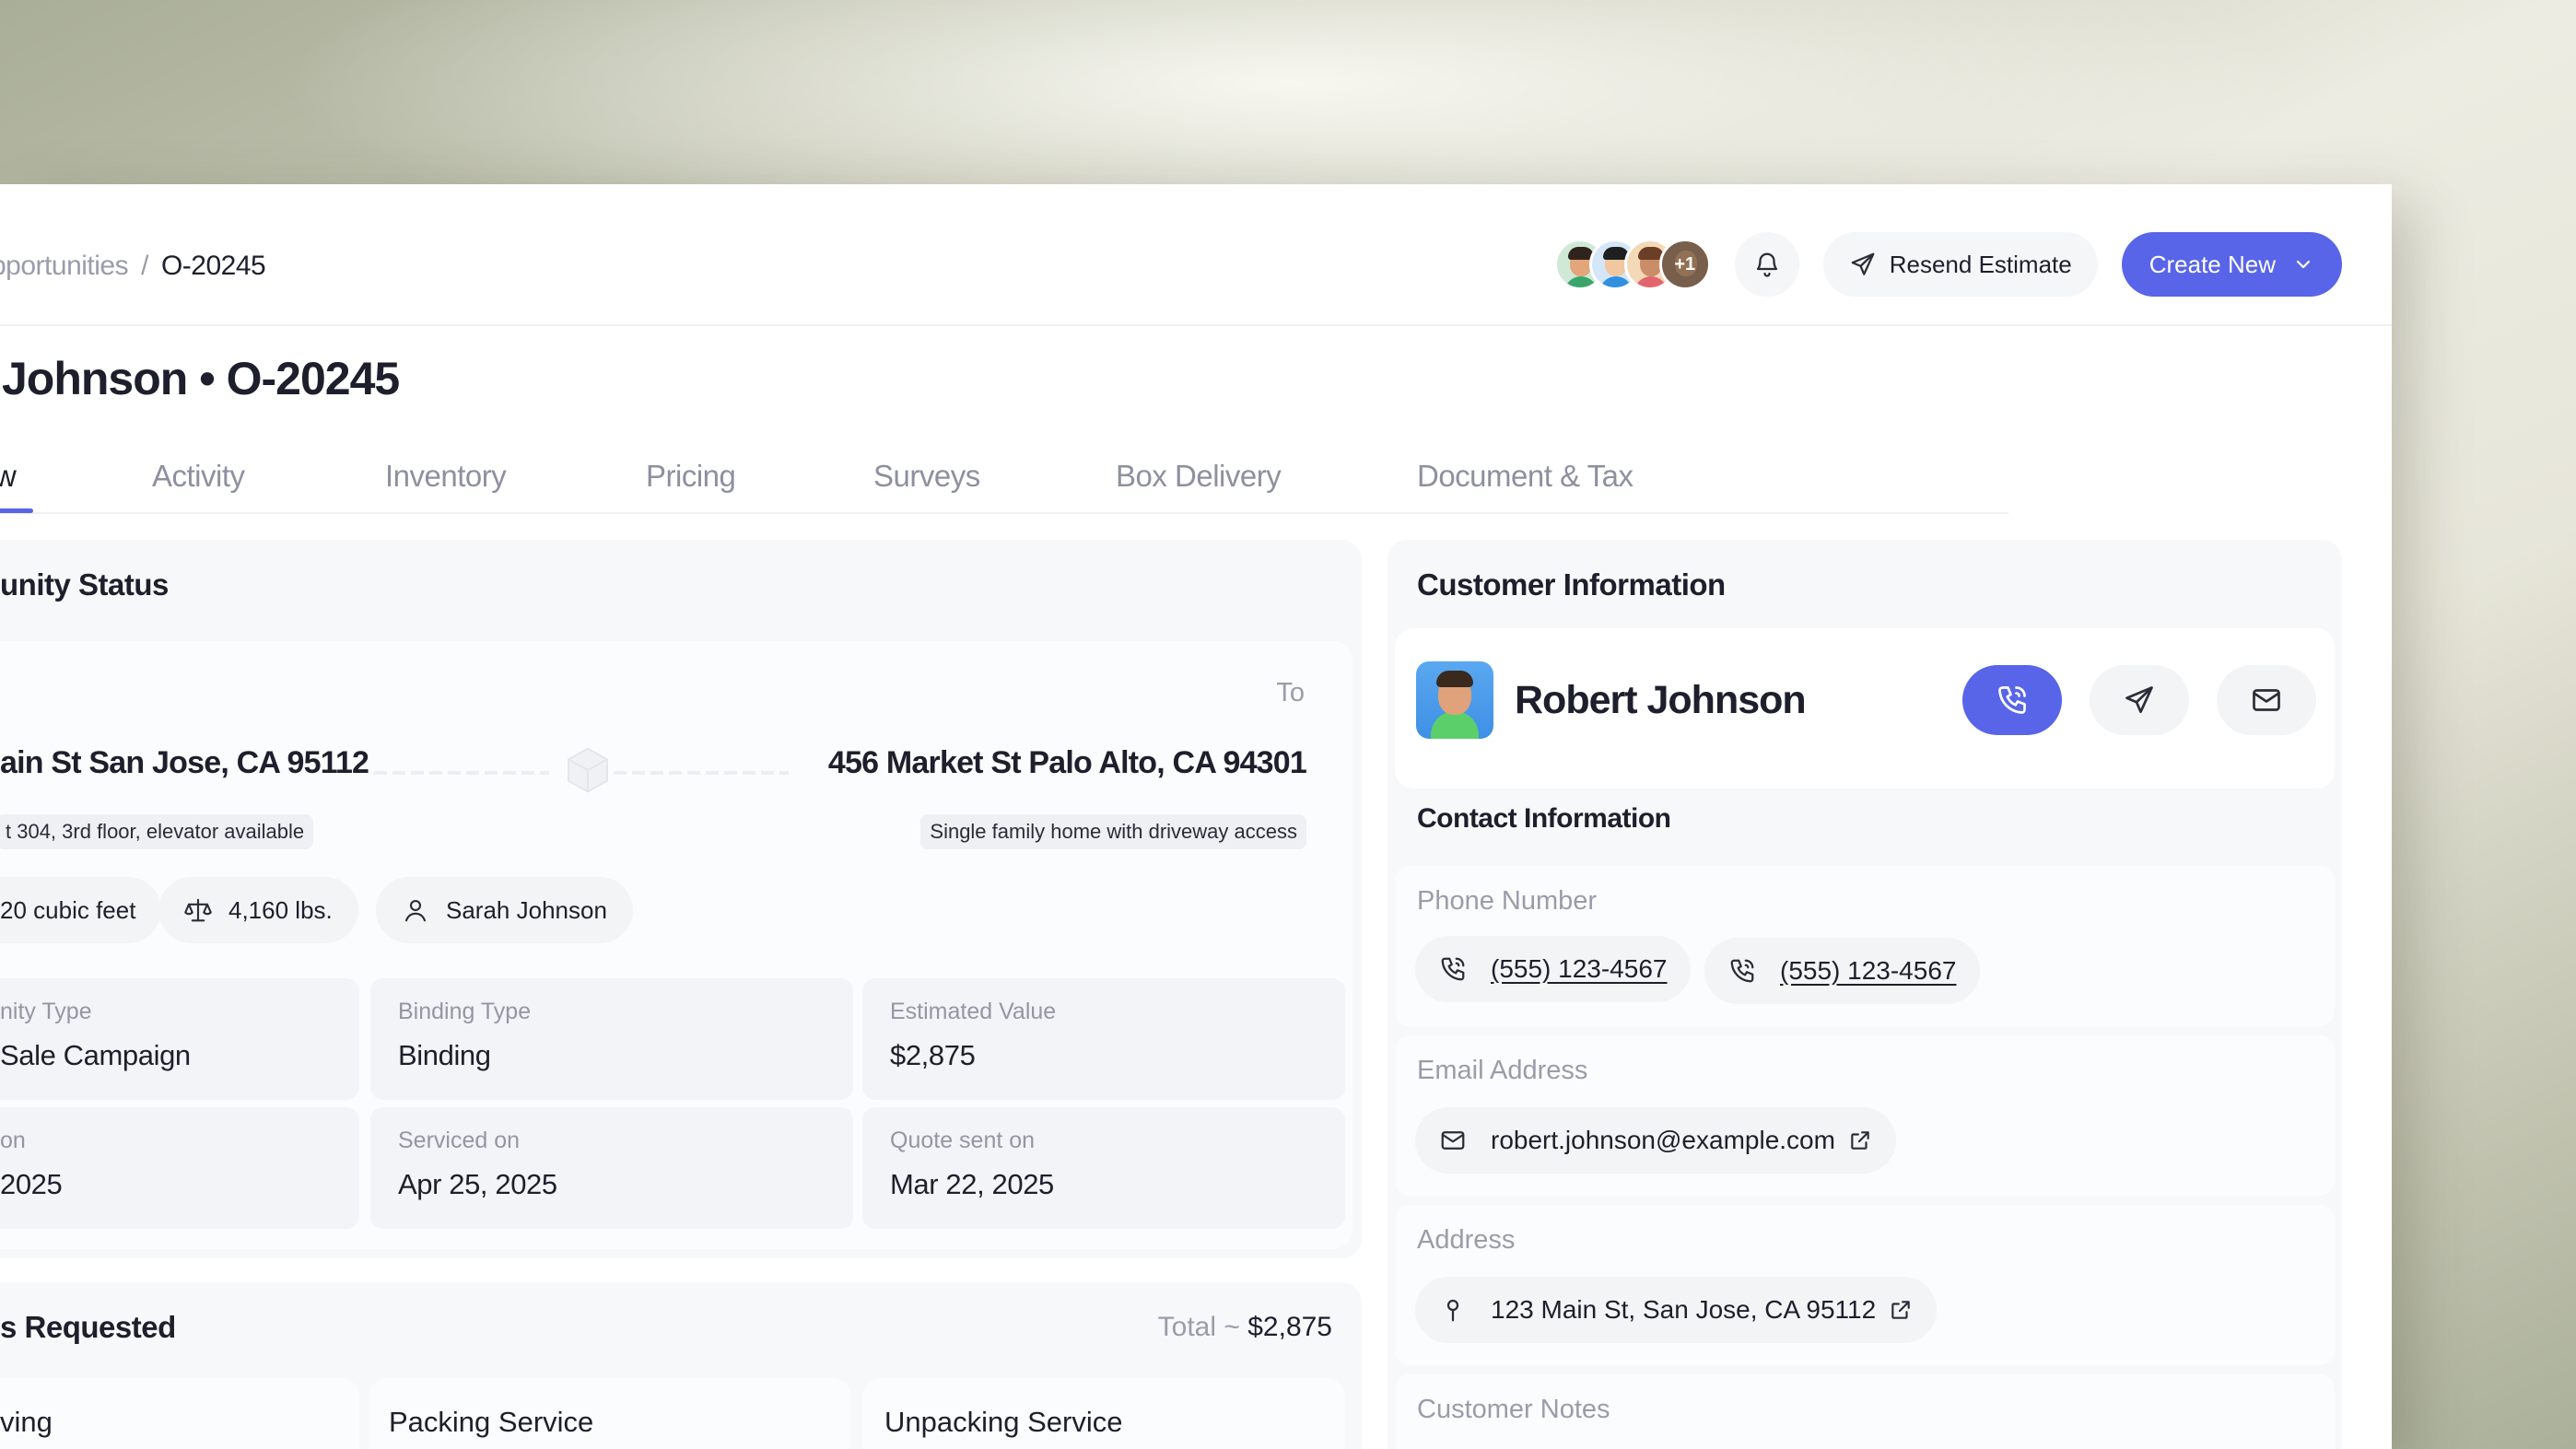 Image resolution: width=2576 pixels, height=1449 pixels. What do you see at coordinates (1502, 1070) in the screenshot?
I see `email-label: Email Address` at bounding box center [1502, 1070].